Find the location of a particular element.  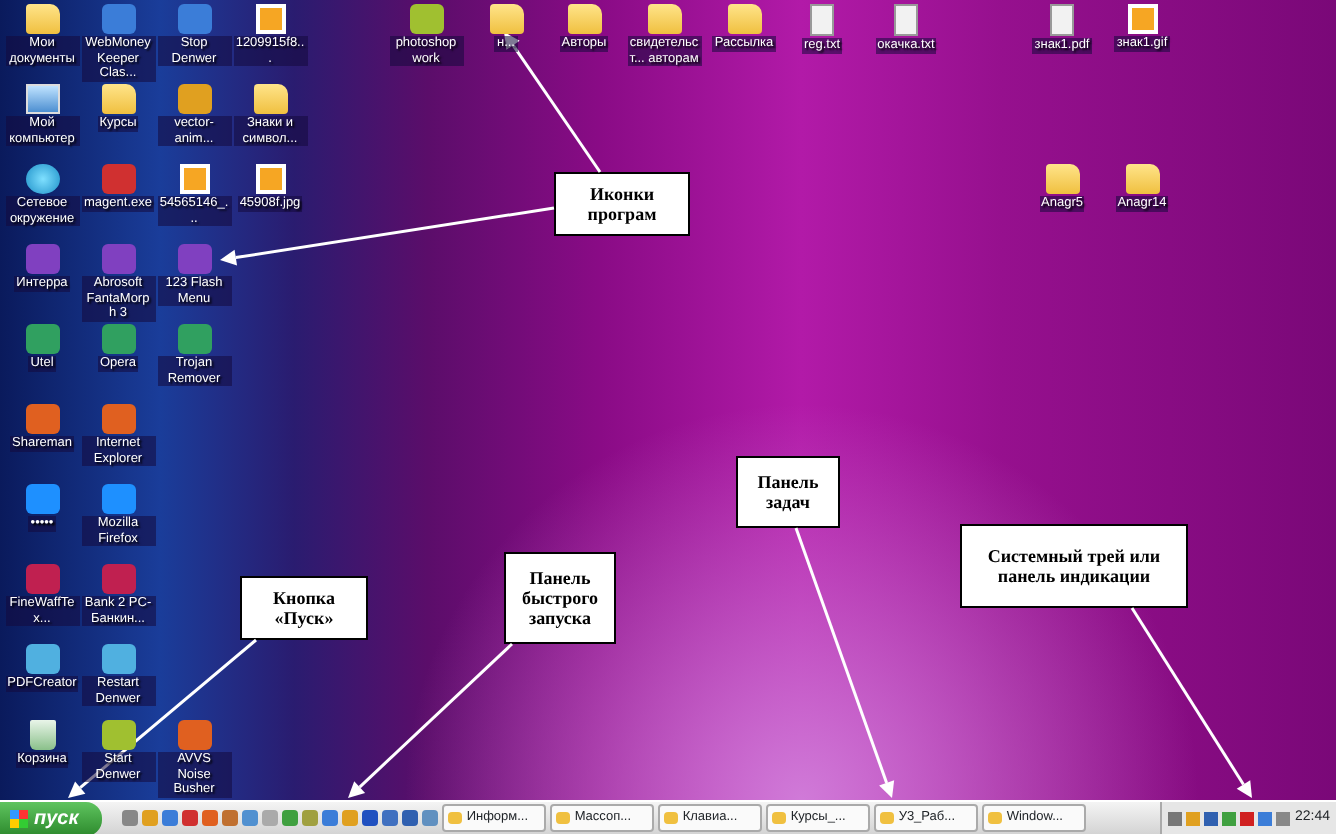

callout-label: Панель задач is located at coordinates (788, 492).